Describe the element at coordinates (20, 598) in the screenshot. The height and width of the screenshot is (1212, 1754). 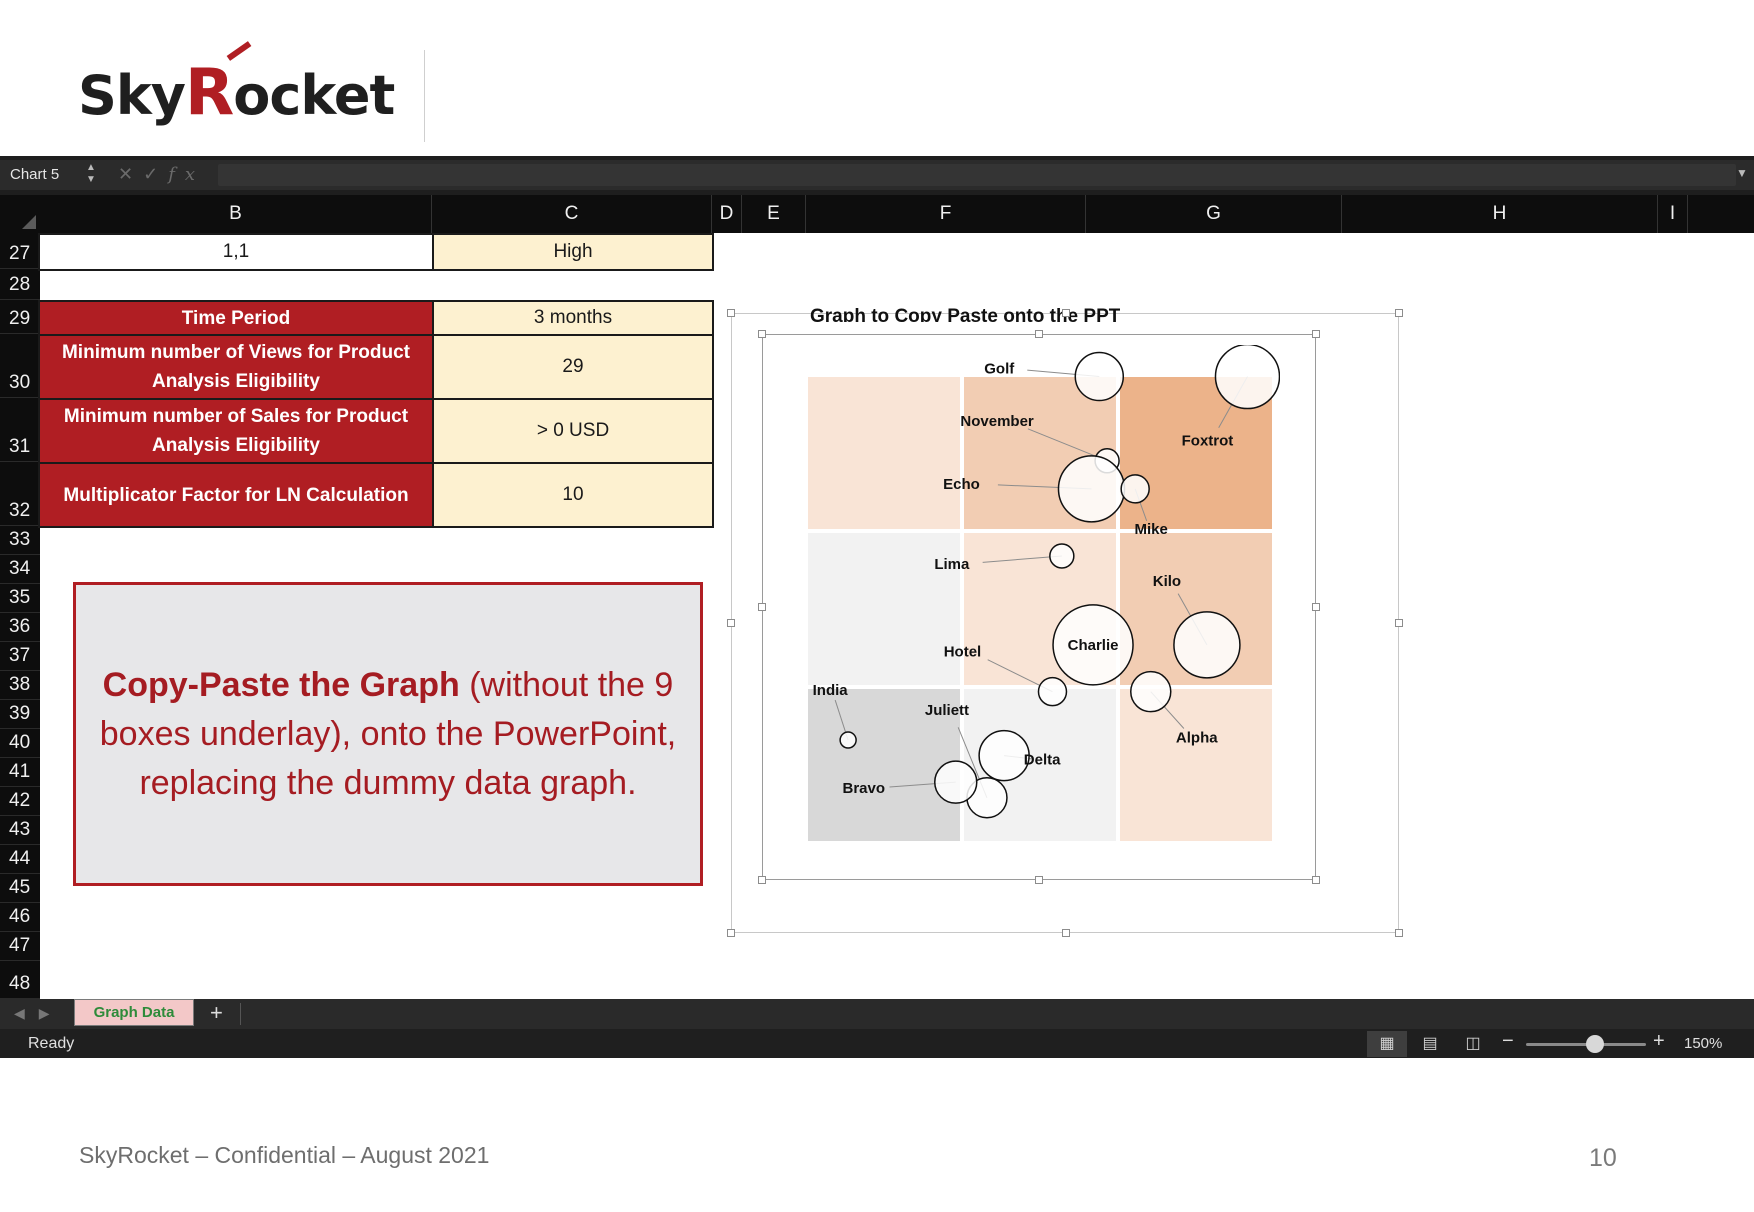
I see `row-header: 35` at that location.